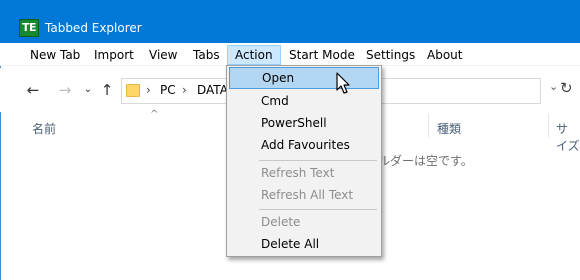 The height and width of the screenshot is (280, 580). I want to click on menu-start-mode: Start Mode, so click(322, 55).